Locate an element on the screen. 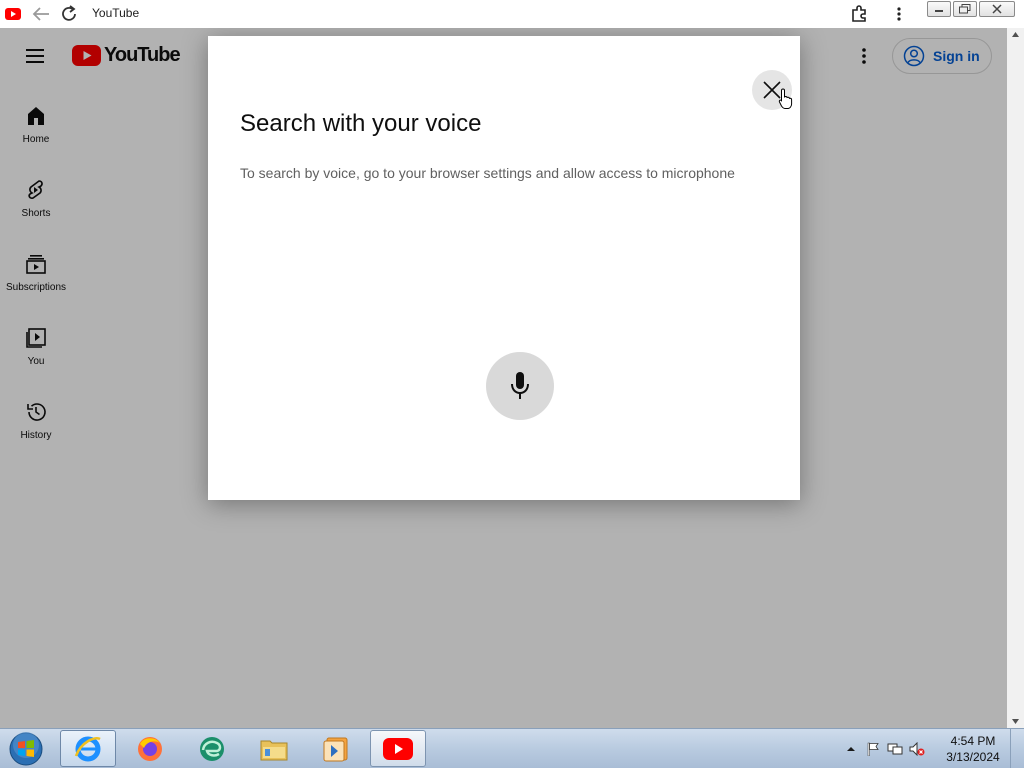 The image size is (1024, 768). youtube-taskbar-icon is located at coordinates (398, 748).